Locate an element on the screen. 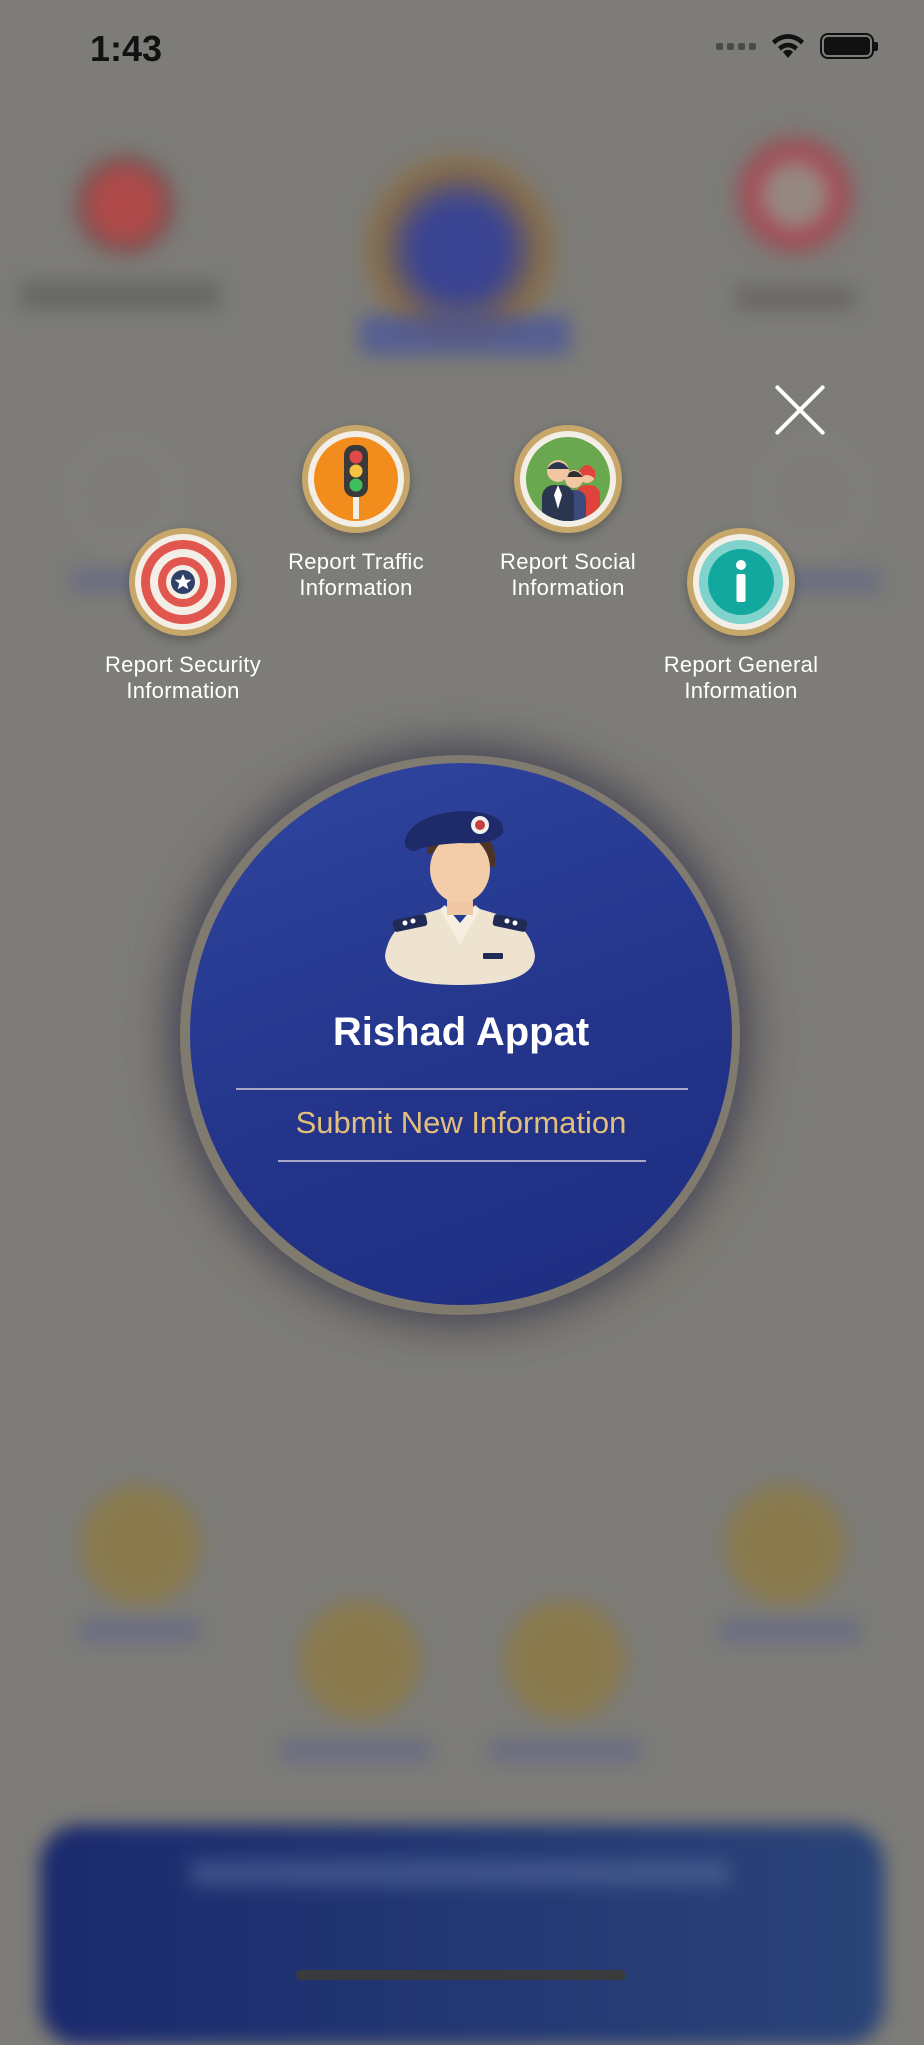  divider-top is located at coordinates (462, 1089).